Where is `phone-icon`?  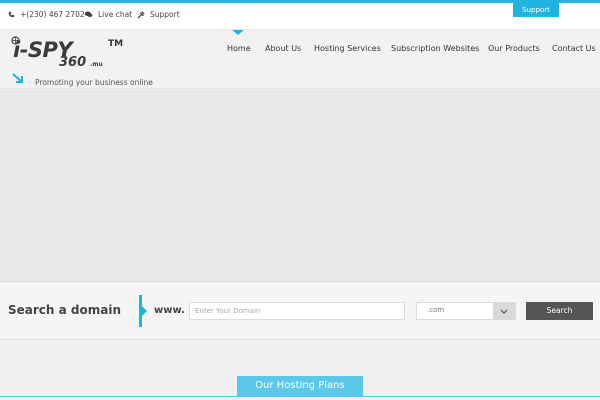 phone-icon is located at coordinates (11, 14).